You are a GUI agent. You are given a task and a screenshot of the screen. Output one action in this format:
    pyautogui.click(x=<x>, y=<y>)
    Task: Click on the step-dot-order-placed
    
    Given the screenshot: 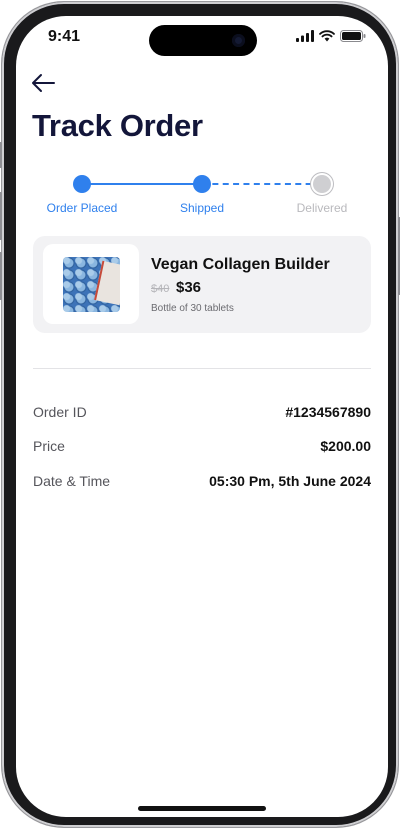 What is the action you would take?
    pyautogui.click(x=82, y=184)
    